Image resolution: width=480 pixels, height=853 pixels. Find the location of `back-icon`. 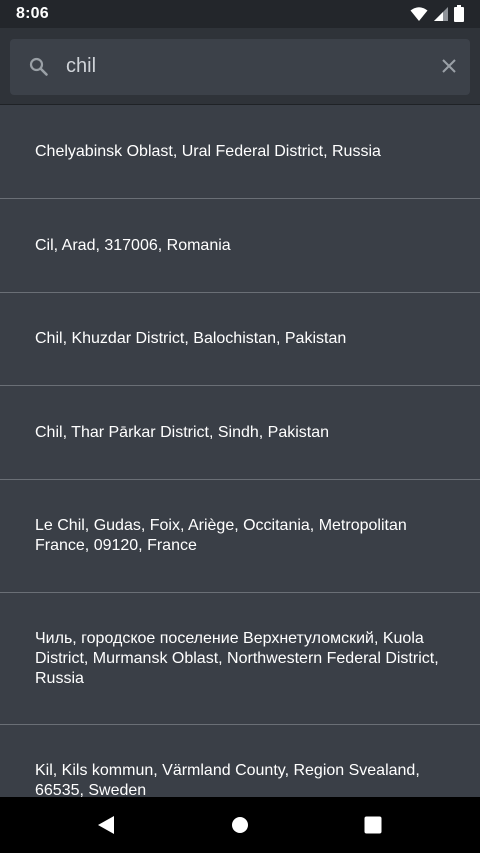

back-icon is located at coordinates (106, 827).